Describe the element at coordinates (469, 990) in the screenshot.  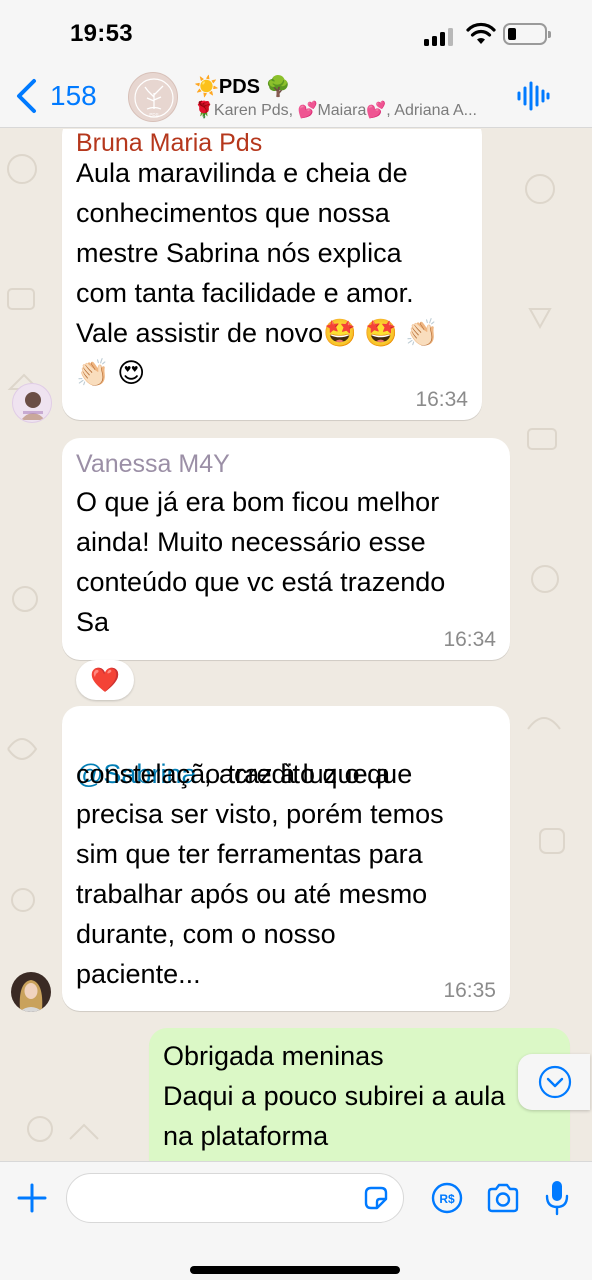
I see `message-time: 16:35` at that location.